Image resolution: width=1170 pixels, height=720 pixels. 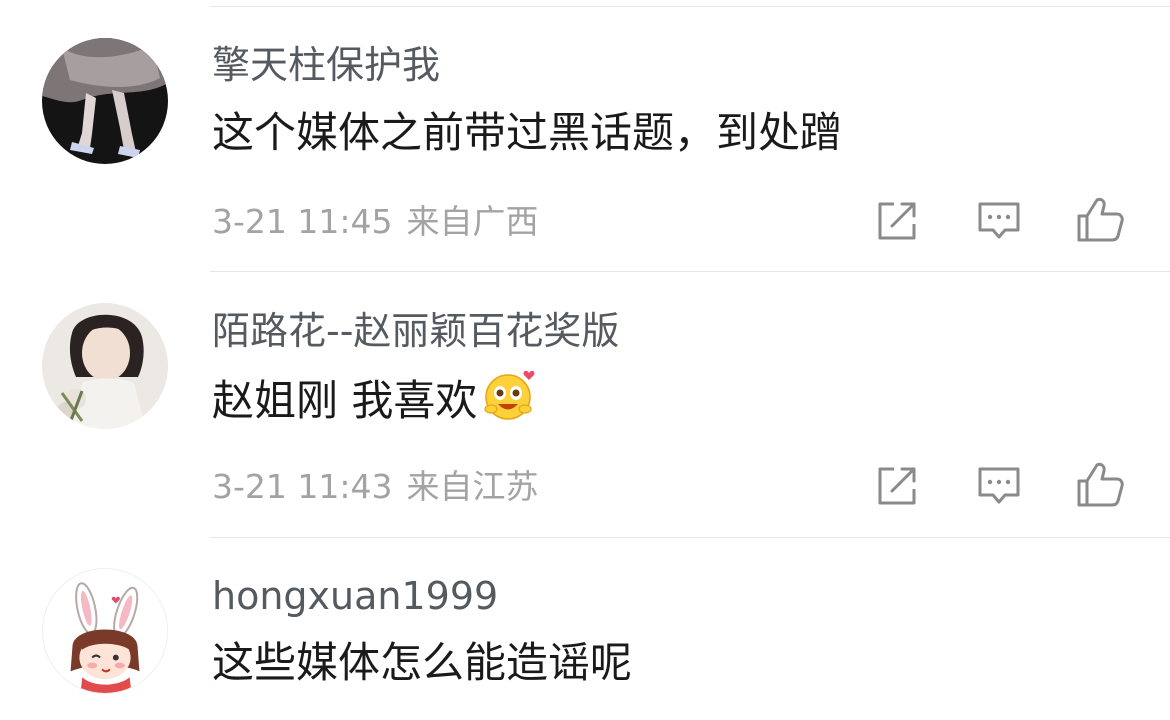 I want to click on username: 擎天柱保护我, so click(x=326, y=65).